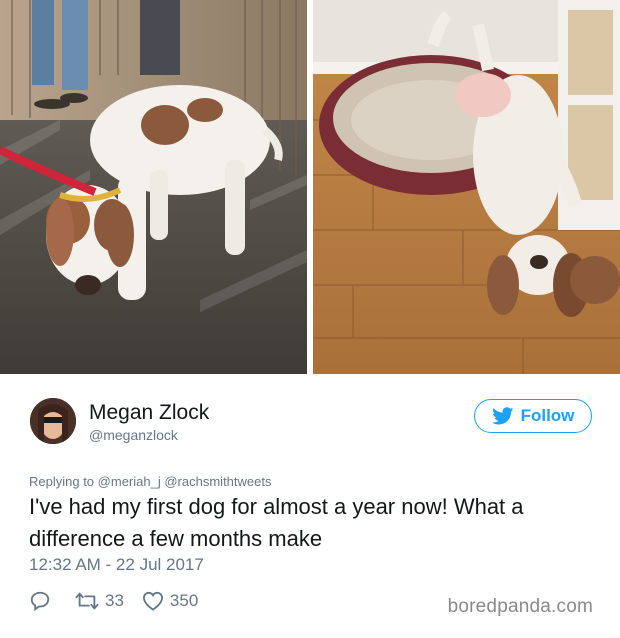 Image resolution: width=620 pixels, height=638 pixels. Describe the element at coordinates (40, 601) in the screenshot. I see `reply-icon` at that location.